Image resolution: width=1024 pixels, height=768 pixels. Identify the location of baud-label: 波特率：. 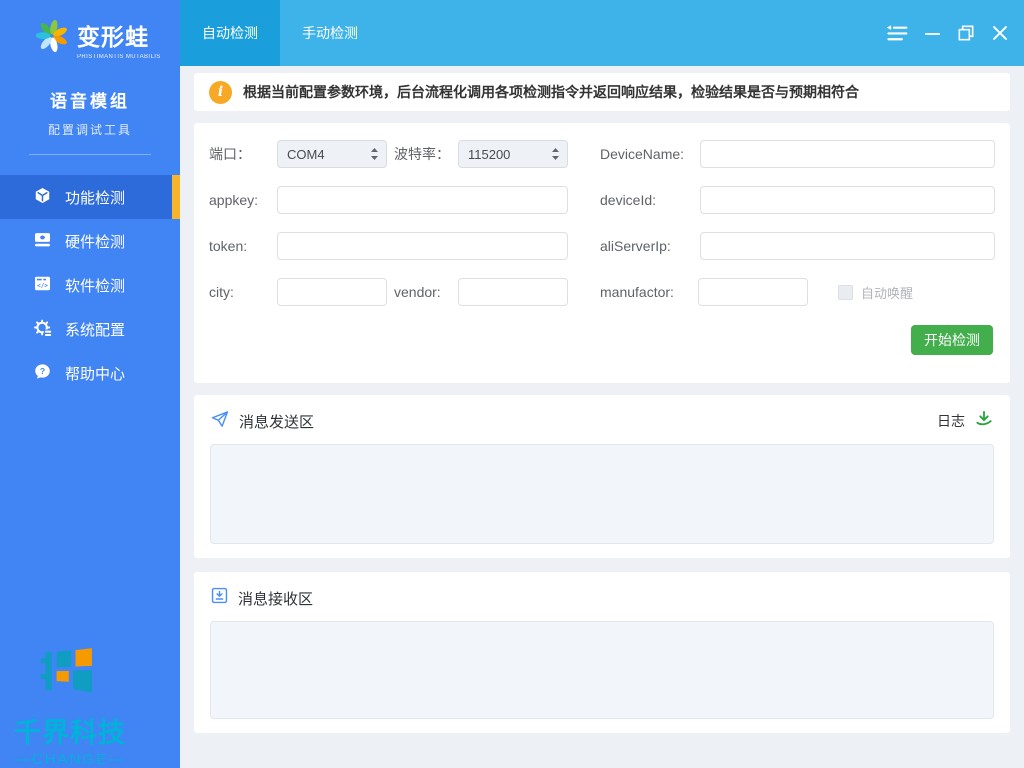
(422, 154).